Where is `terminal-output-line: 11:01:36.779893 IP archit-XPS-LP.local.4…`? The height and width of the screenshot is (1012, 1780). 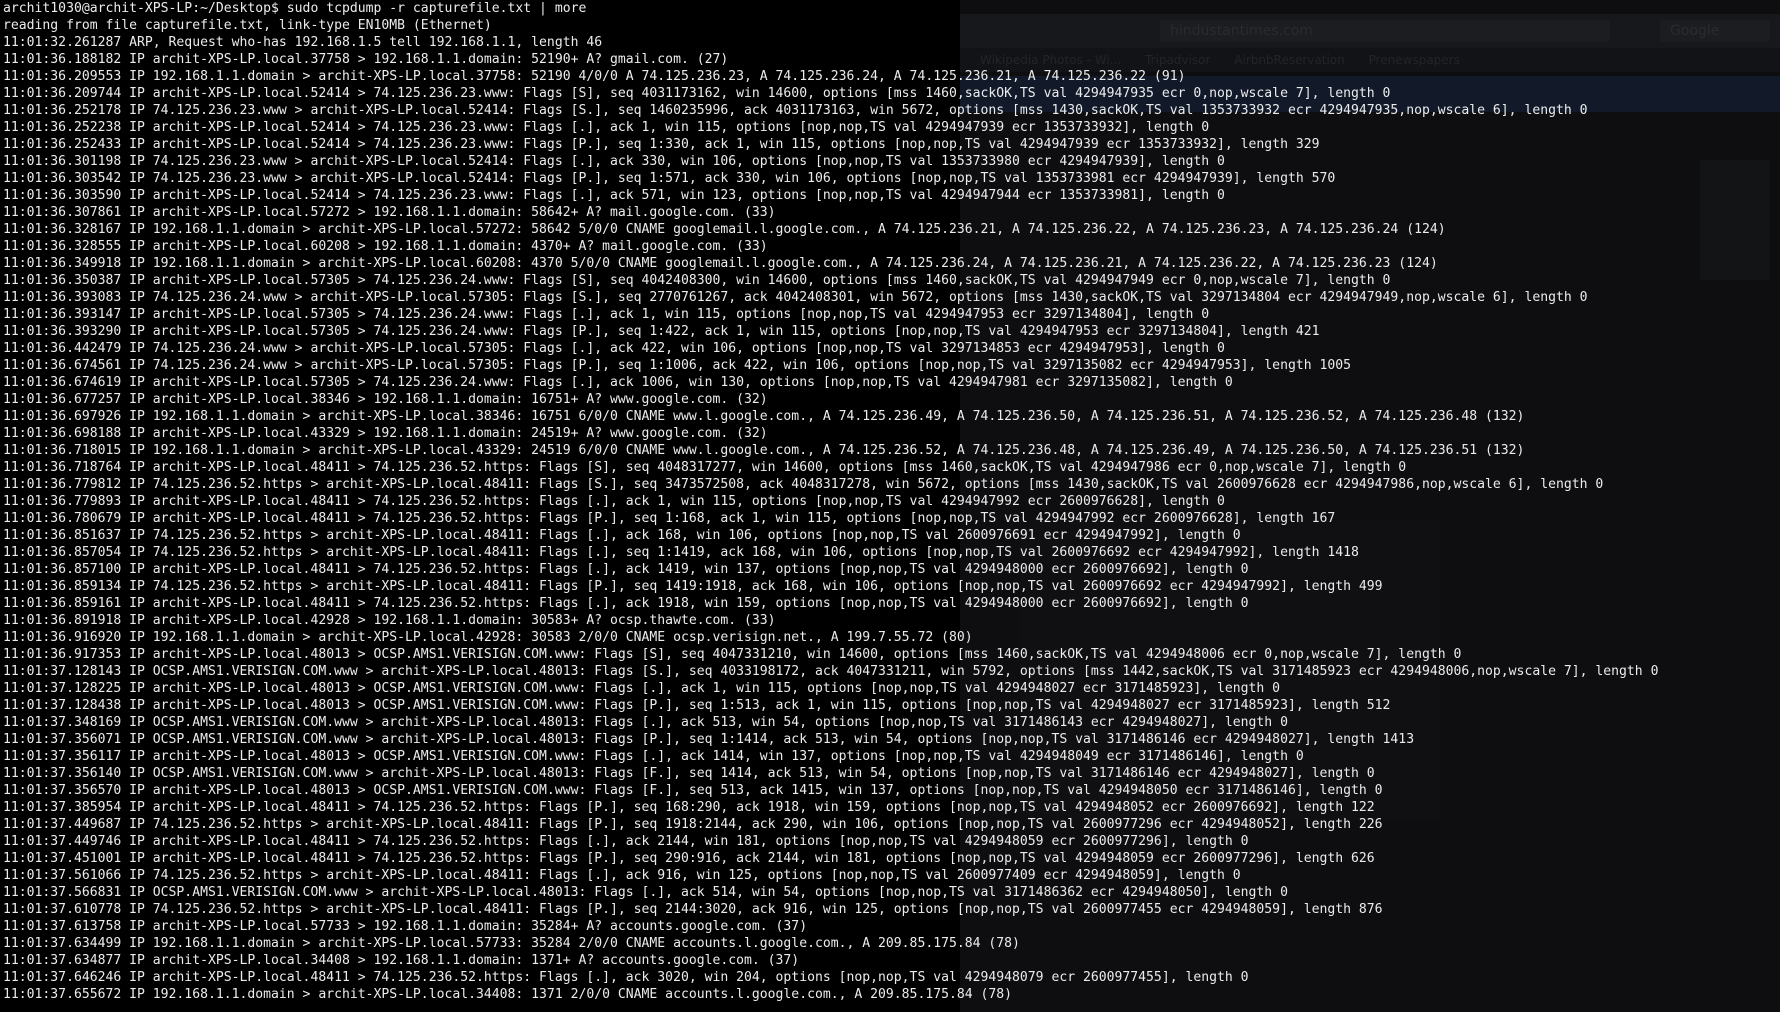
terminal-output-line: 11:01:36.779893 IP archit-XPS-LP.local.4… is located at coordinates (614, 501).